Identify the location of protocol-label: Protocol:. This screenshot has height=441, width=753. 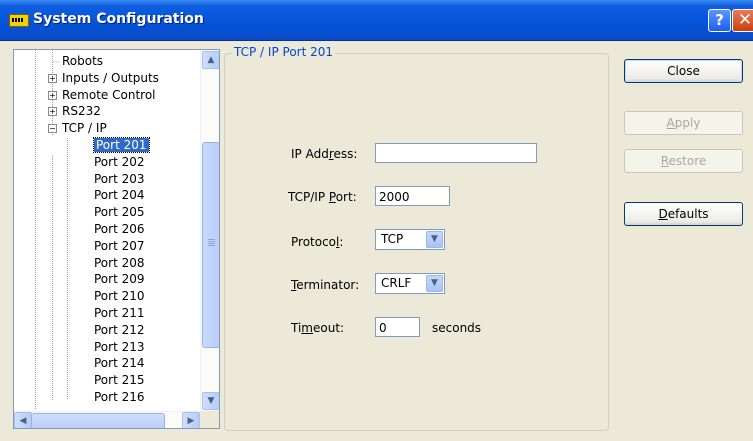
(317, 242).